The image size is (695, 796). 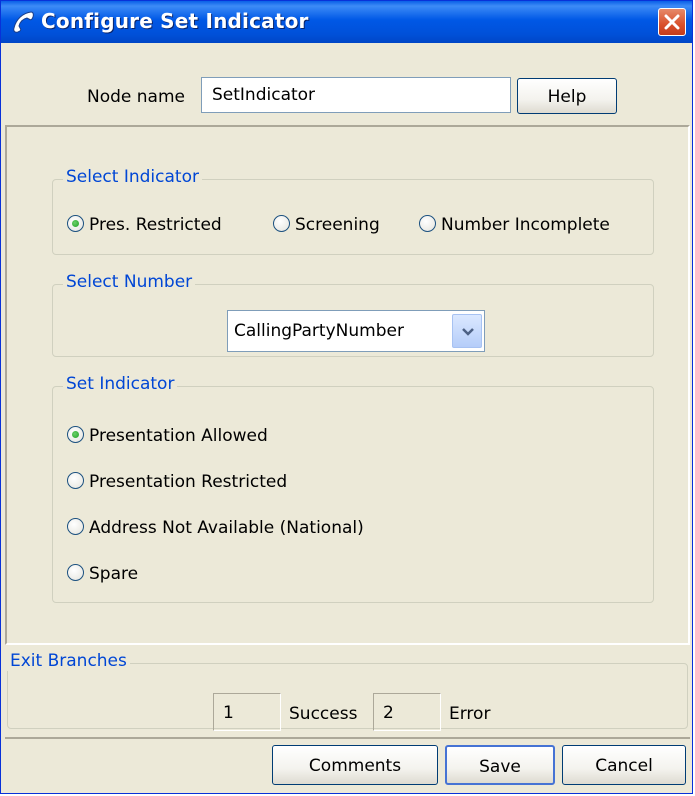 I want to click on exit-branches-legend: Exit Branches, so click(x=68, y=661).